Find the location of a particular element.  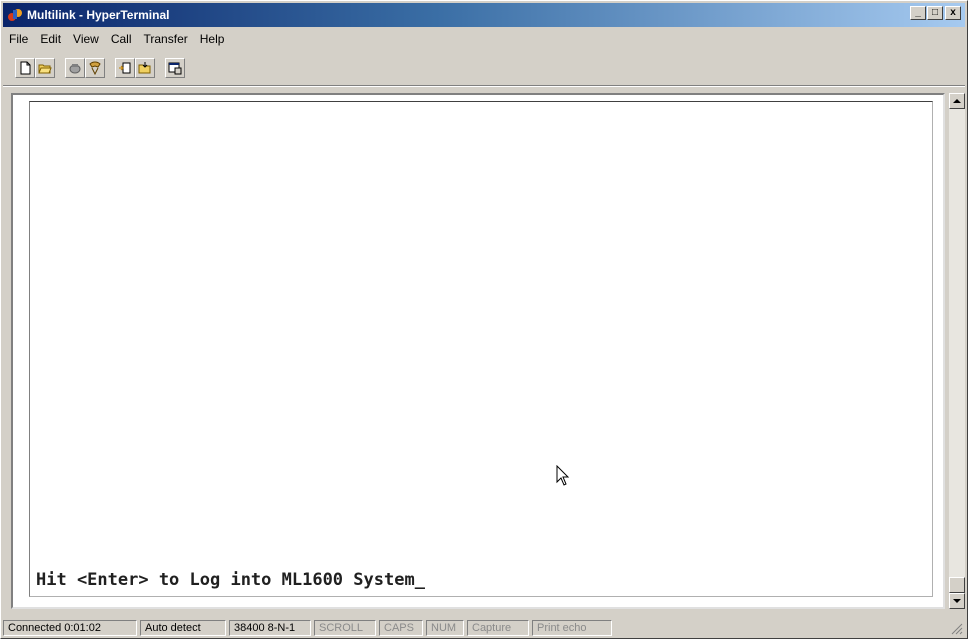

status-num: NUM is located at coordinates (445, 628).